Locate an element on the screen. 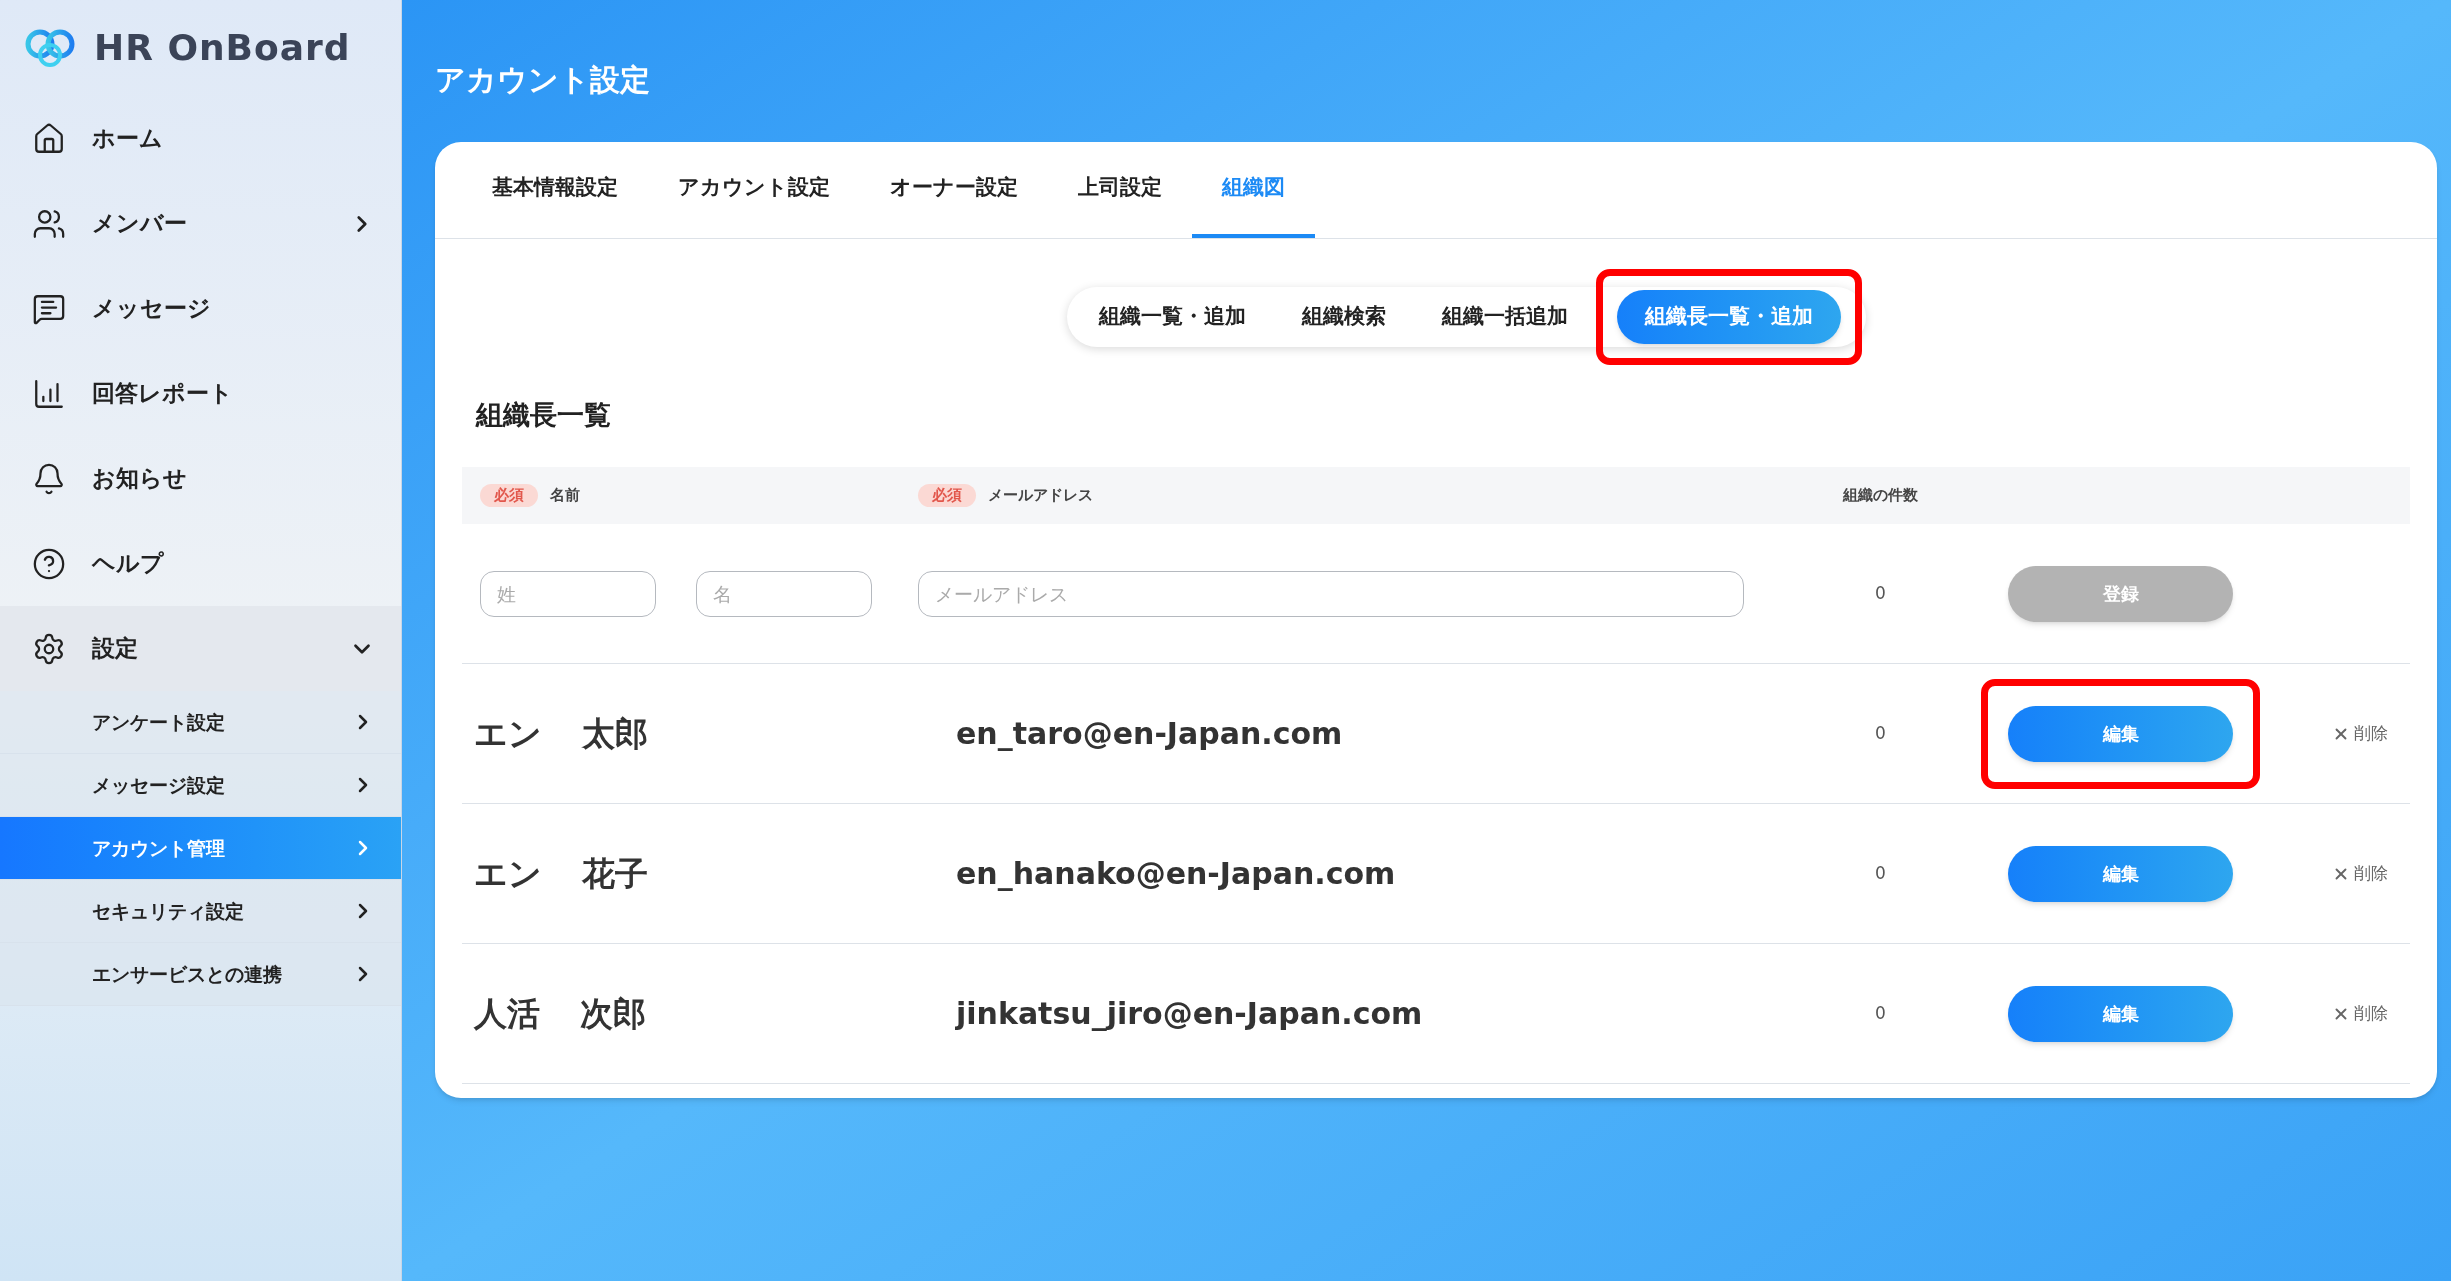 Image resolution: width=2451 pixels, height=1281 pixels. sidebar-item: ホーム is located at coordinates (200, 138).